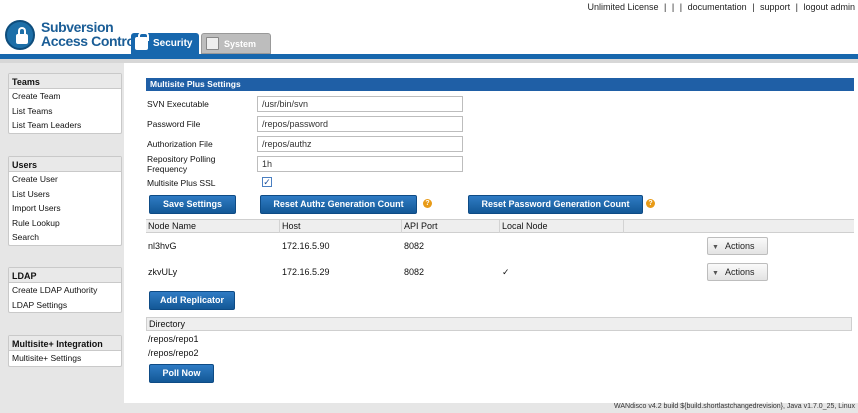 This screenshot has width=858, height=413. What do you see at coordinates (650, 203) in the screenshot?
I see `reset-password-help-icon: ?` at bounding box center [650, 203].